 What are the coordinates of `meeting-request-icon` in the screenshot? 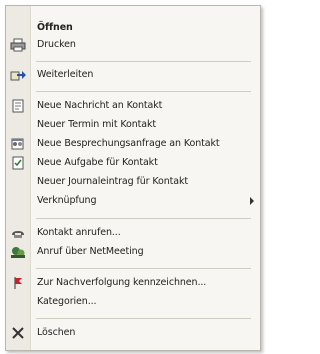 It's located at (18, 144).